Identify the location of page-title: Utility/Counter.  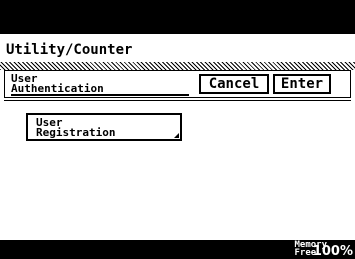
(69, 50).